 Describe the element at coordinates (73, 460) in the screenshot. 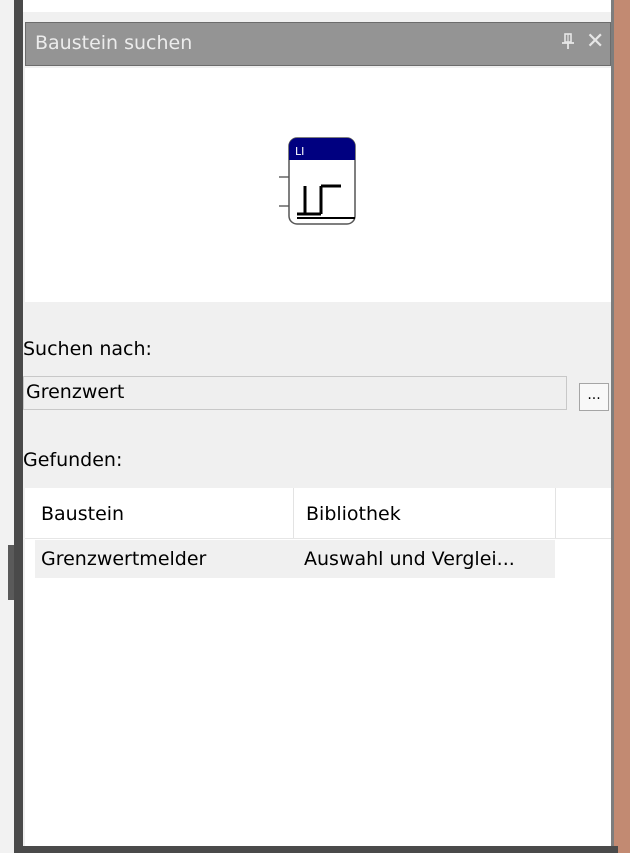

I see `found-label: Gefunden:` at that location.